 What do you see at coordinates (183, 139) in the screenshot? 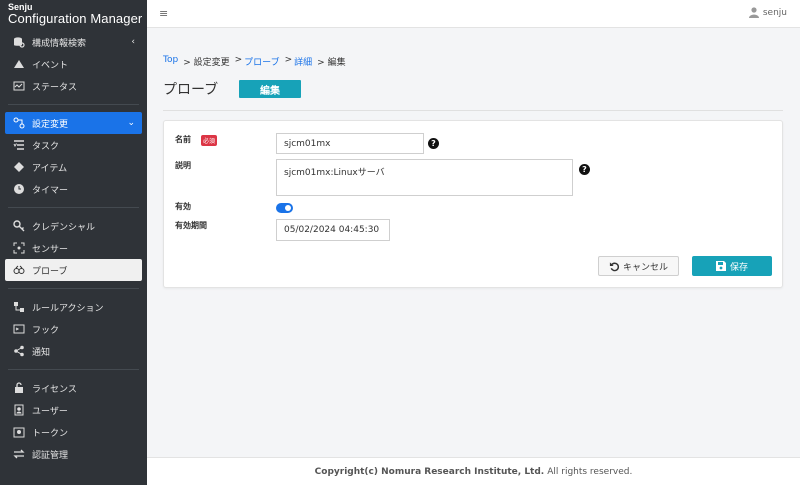
I see `name-label: 名前` at bounding box center [183, 139].